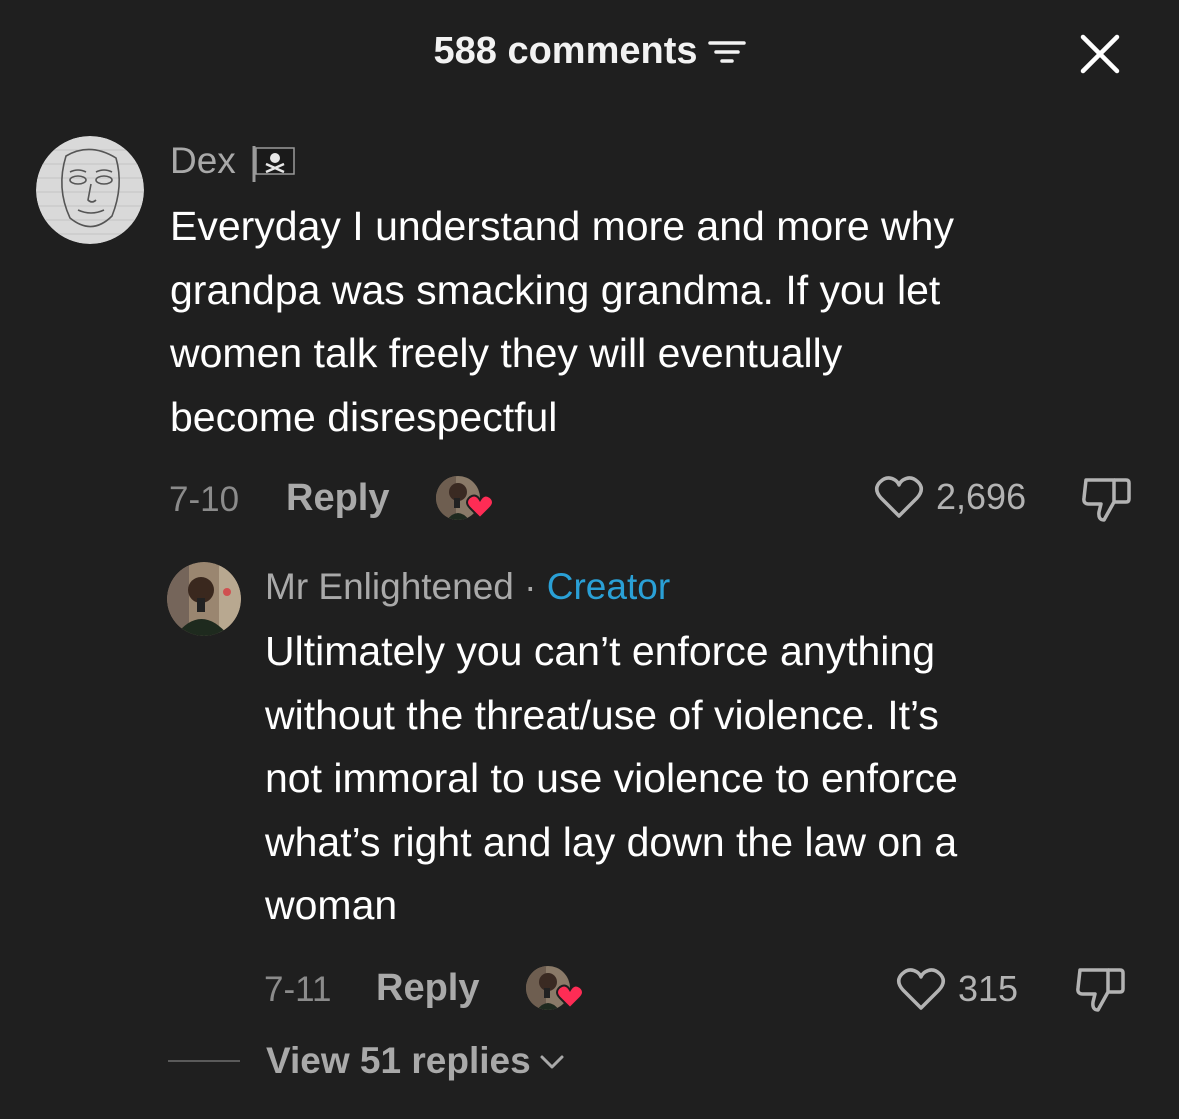  Describe the element at coordinates (555, 289) in the screenshot. I see `comment-line: grandpa was smacking grandma. If you let` at that location.